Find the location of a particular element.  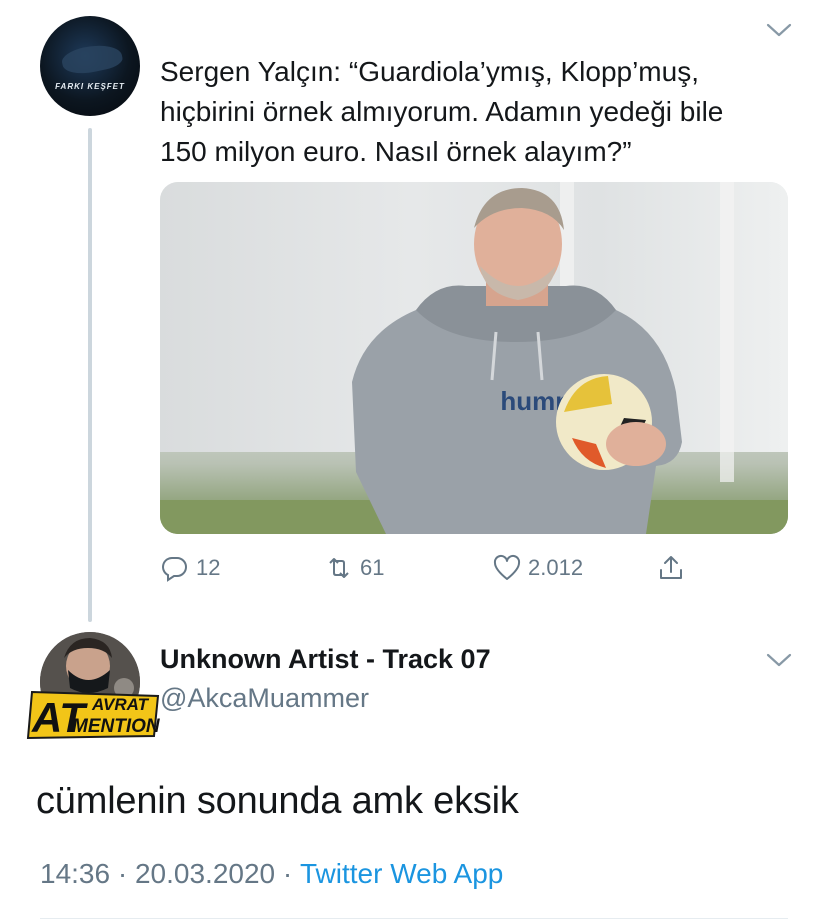

like-button: 2.012 is located at coordinates (537, 568).